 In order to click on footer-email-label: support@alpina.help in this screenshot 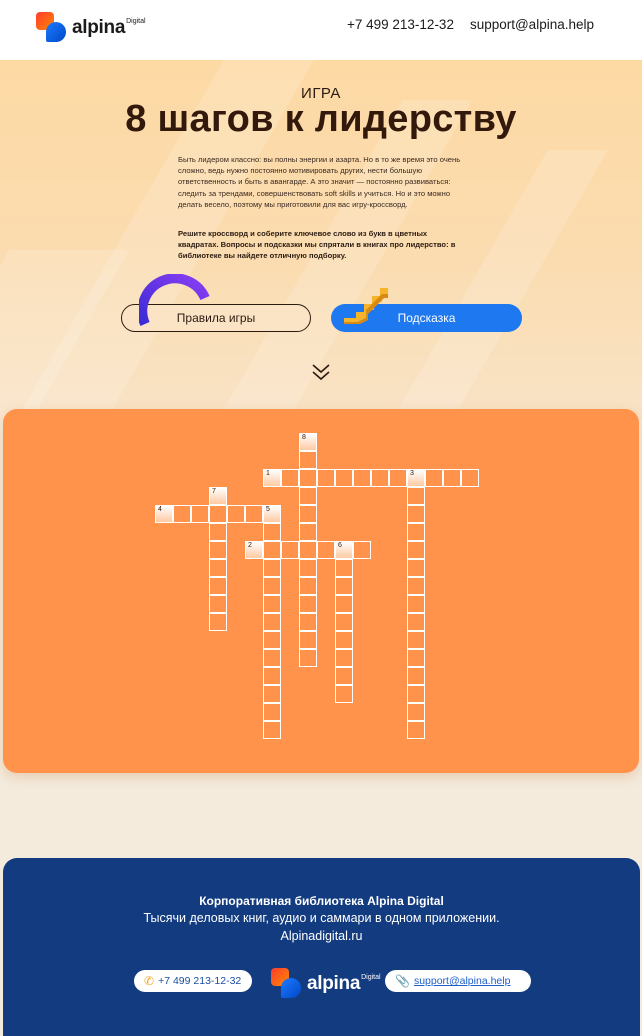, I will do `click(462, 981)`.